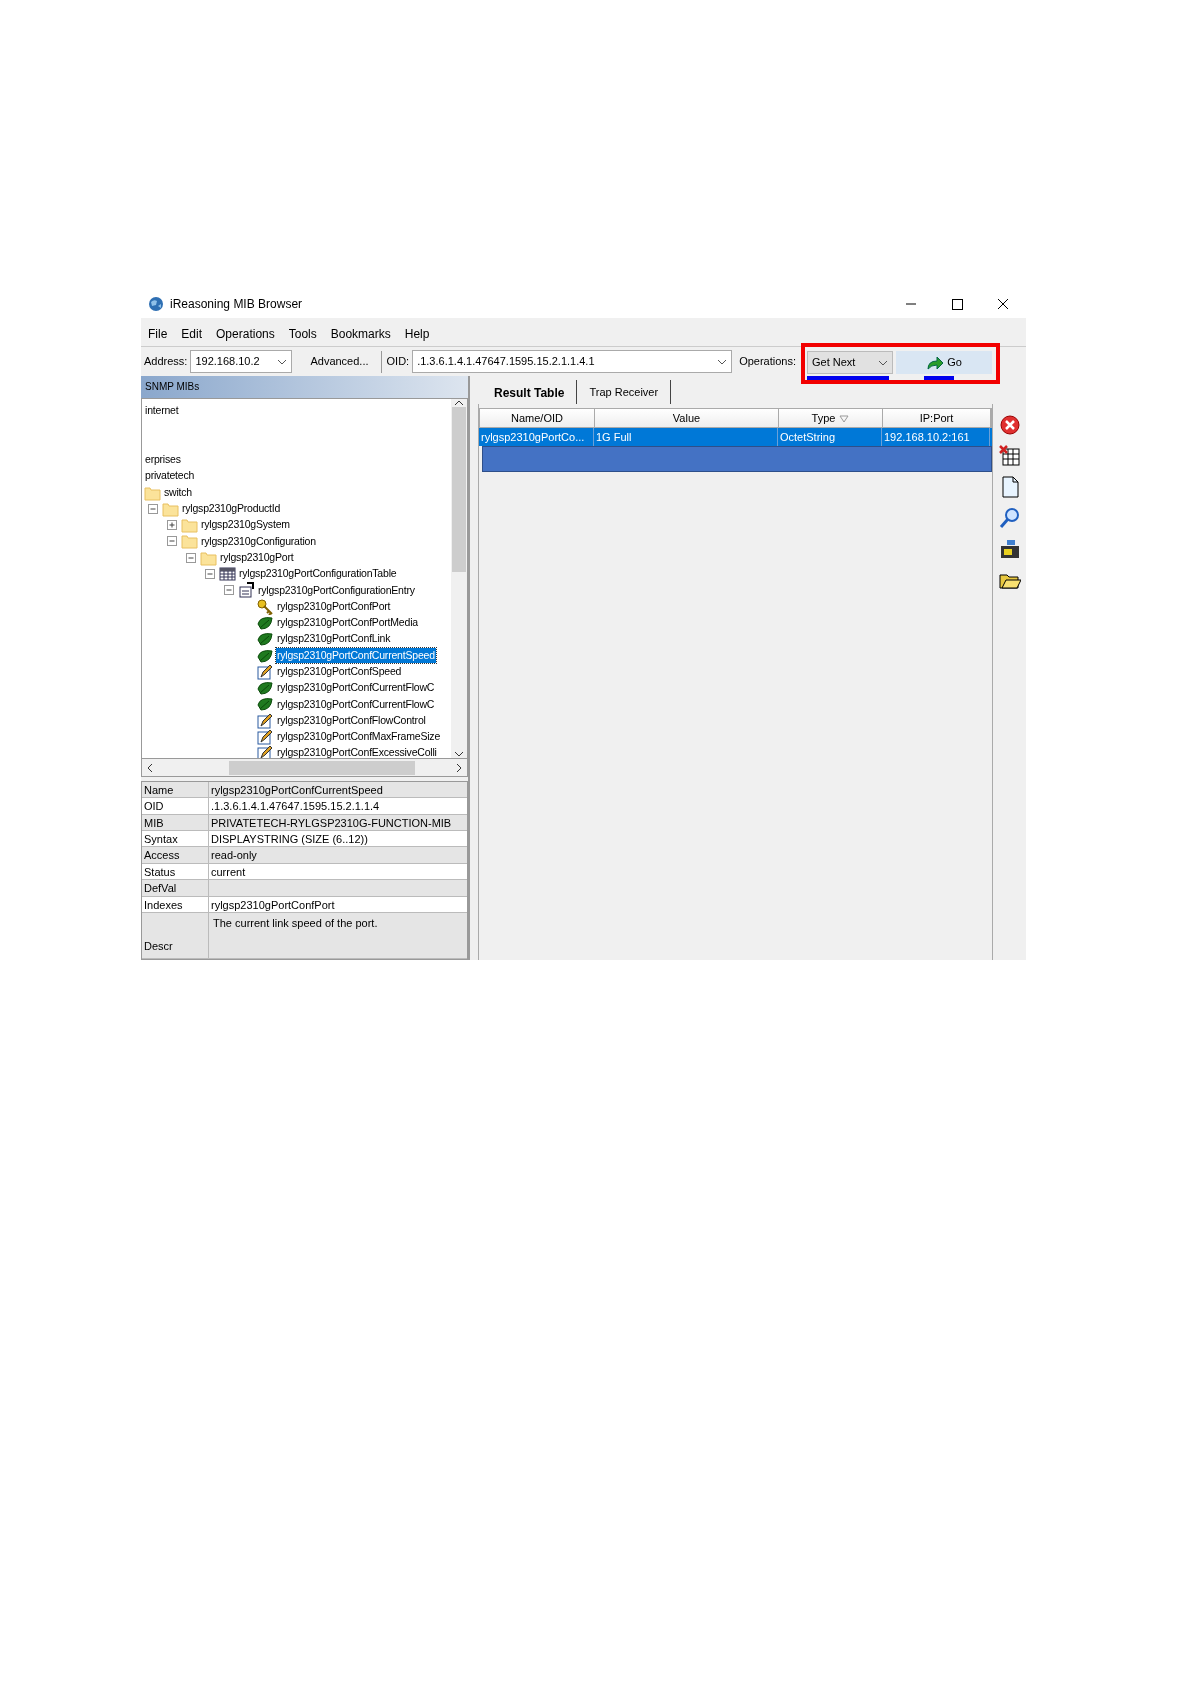 This screenshot has height=1684, width=1191. Describe the element at coordinates (163, 460) in the screenshot. I see `tree-item: erprises` at that location.